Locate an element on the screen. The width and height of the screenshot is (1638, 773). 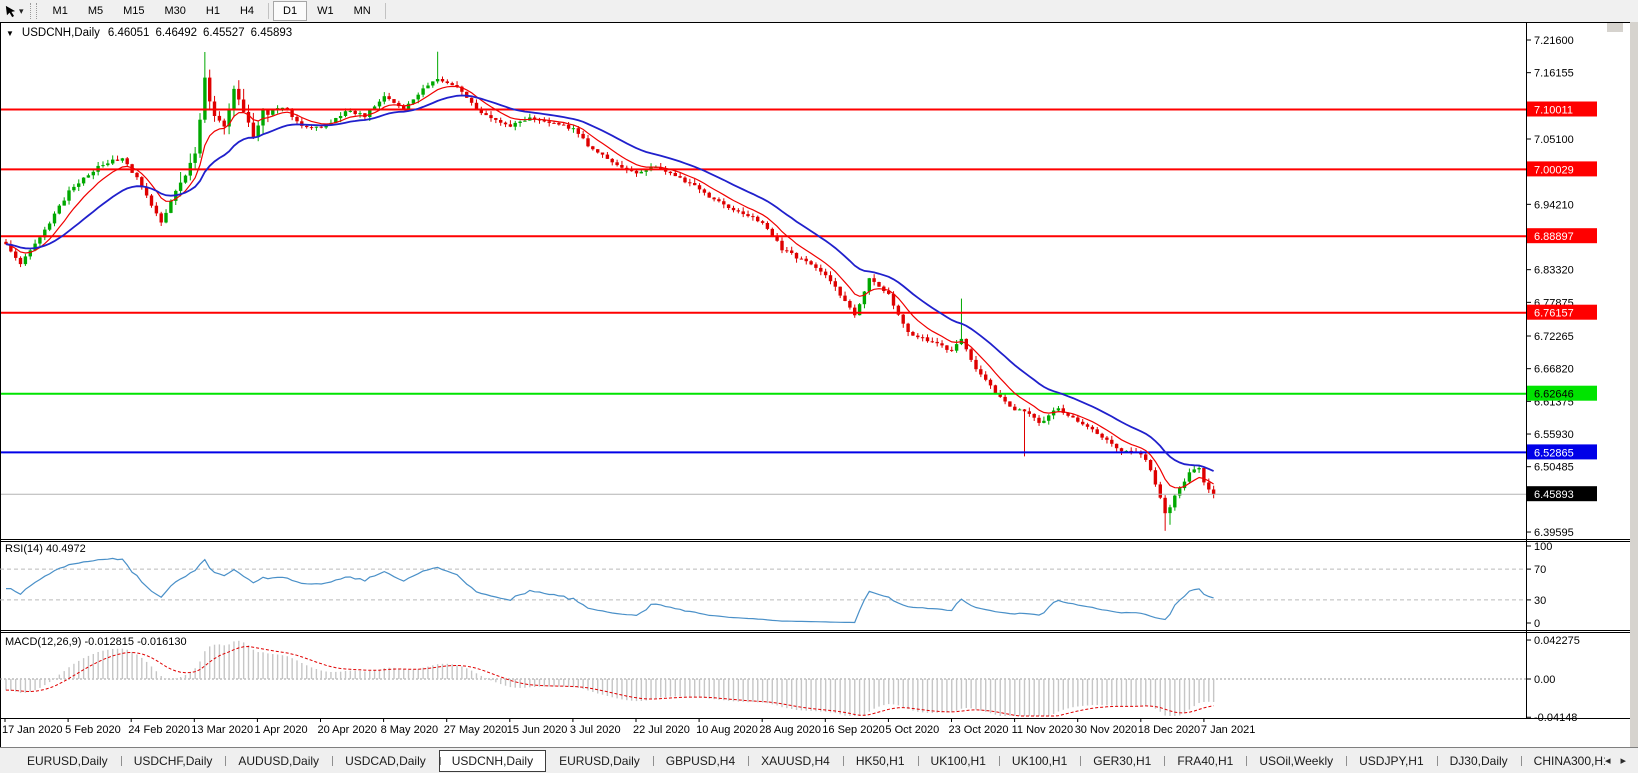
svg-text: 6.62646 is located at coordinates (1554, 395).